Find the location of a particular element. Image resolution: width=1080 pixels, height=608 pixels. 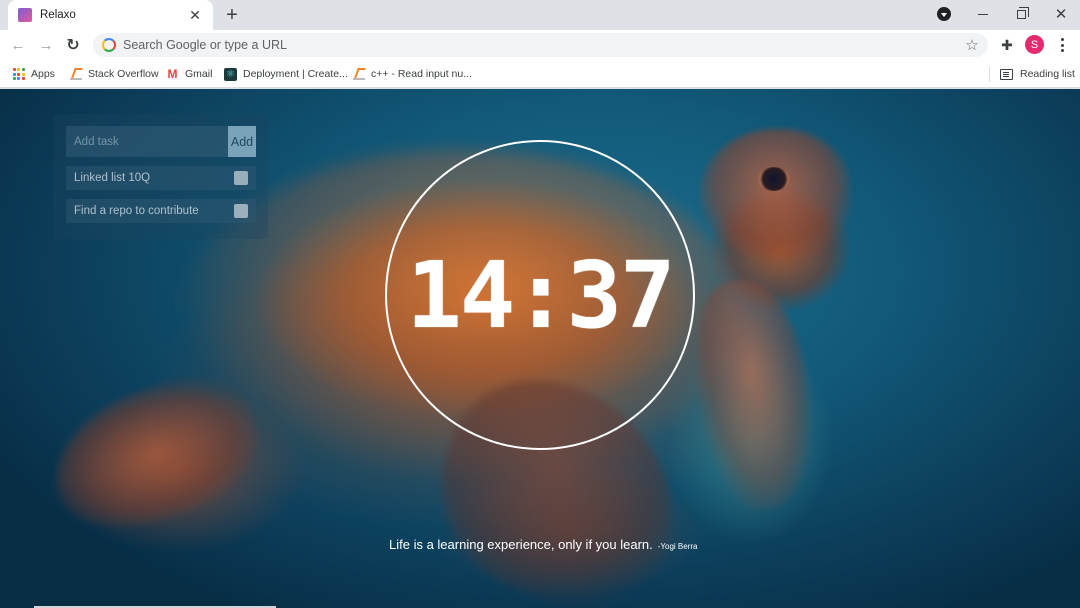

tab-search-icon is located at coordinates (944, 14).